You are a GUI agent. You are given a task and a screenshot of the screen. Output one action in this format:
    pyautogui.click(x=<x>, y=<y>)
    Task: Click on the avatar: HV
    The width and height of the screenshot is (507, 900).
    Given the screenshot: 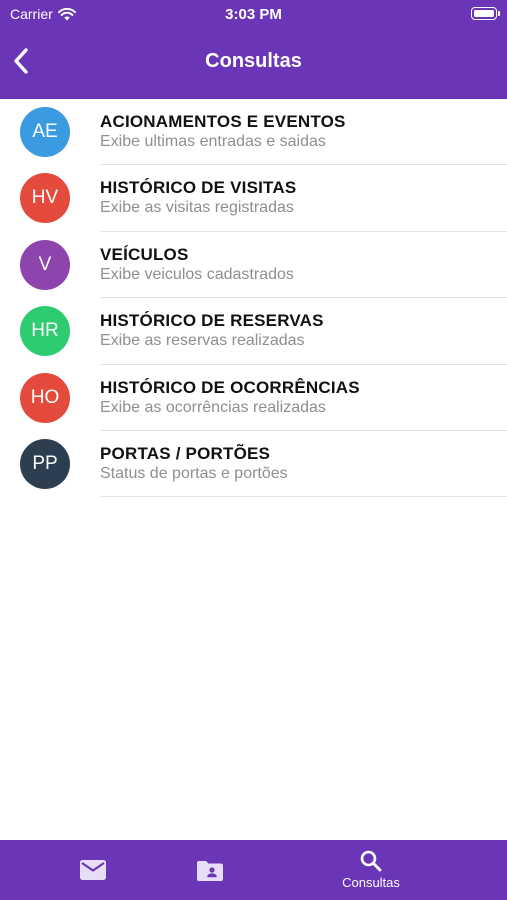 What is the action you would take?
    pyautogui.click(x=45, y=198)
    